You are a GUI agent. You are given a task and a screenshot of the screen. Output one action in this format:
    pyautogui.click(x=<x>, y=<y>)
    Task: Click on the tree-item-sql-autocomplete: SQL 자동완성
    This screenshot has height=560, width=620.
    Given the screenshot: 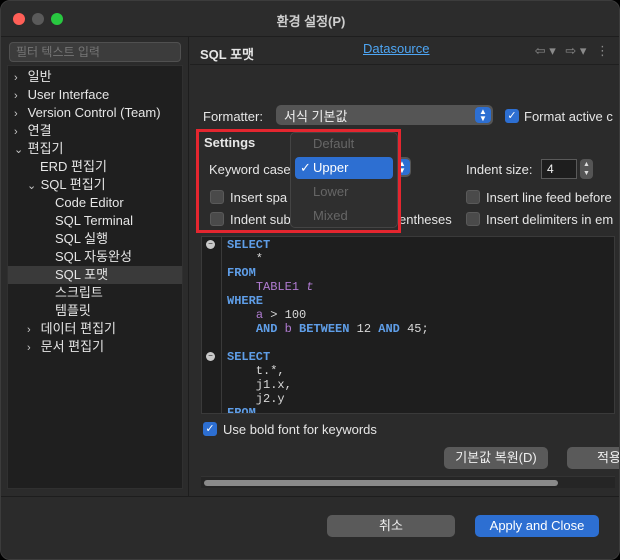 What is the action you would take?
    pyautogui.click(x=118, y=257)
    